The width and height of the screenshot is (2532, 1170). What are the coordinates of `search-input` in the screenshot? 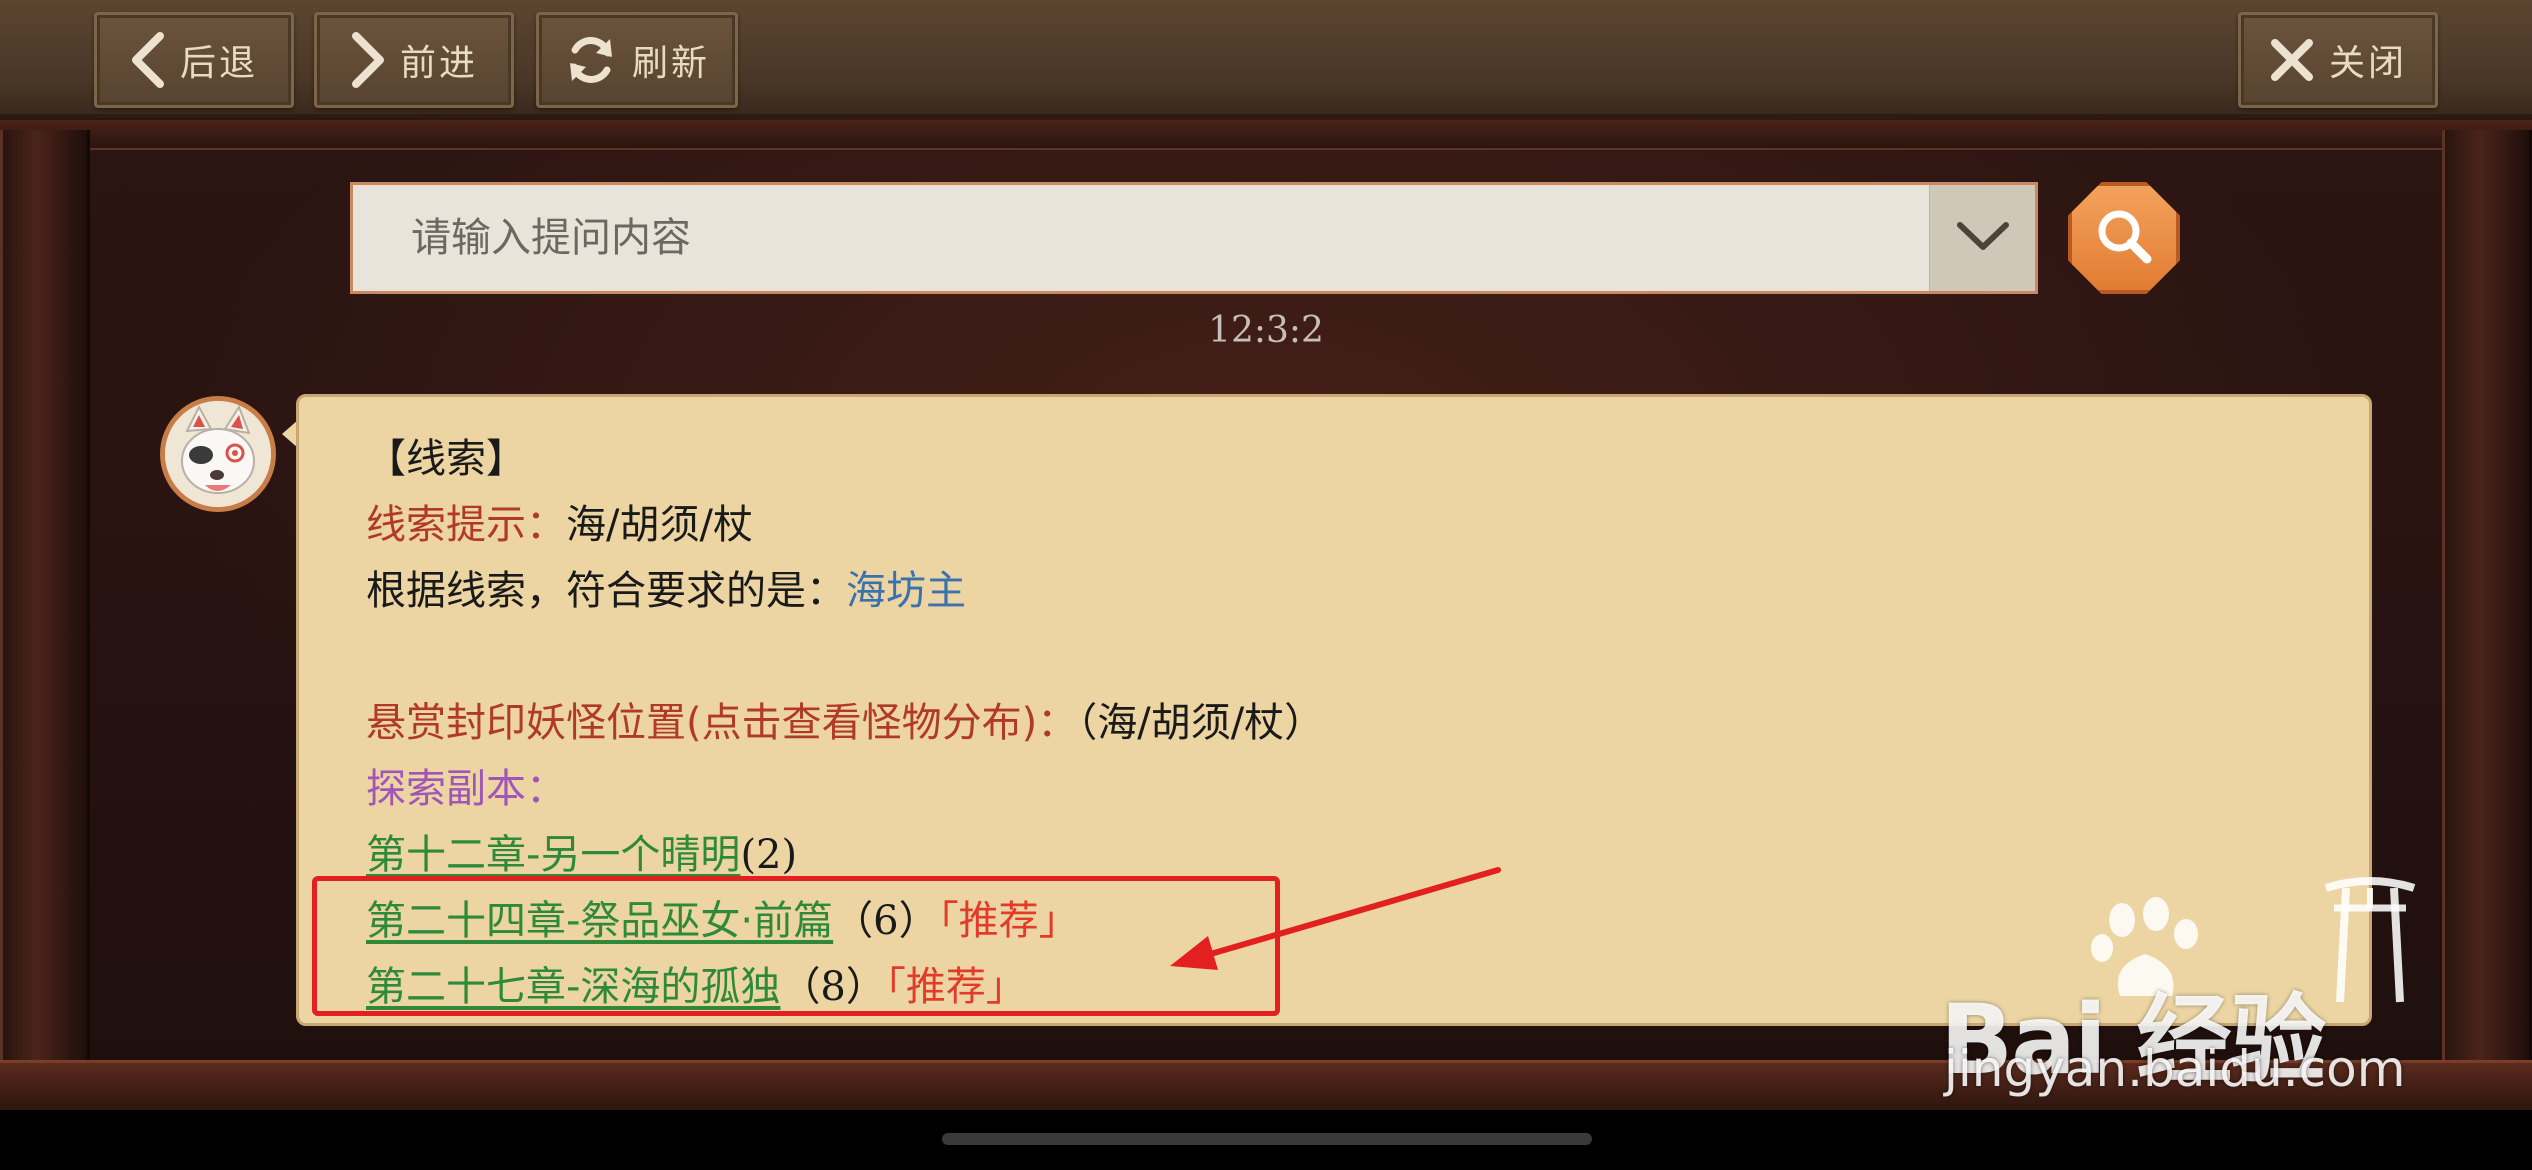 It's located at (1141, 238).